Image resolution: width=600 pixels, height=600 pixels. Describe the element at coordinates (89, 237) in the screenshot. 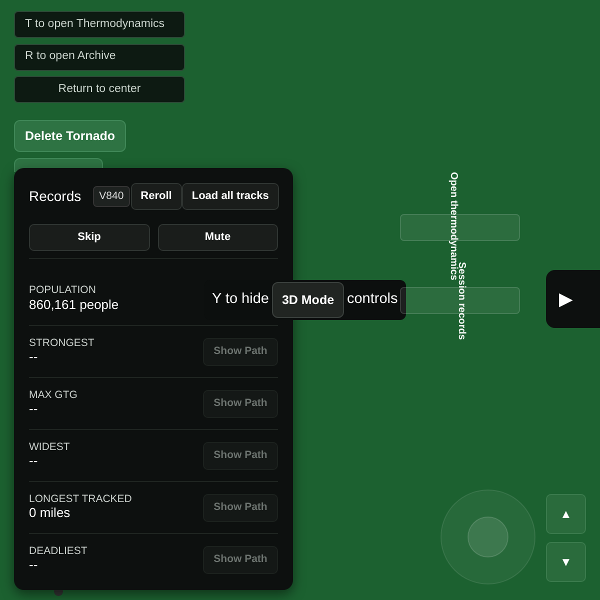

I see `action-button: Skip` at that location.